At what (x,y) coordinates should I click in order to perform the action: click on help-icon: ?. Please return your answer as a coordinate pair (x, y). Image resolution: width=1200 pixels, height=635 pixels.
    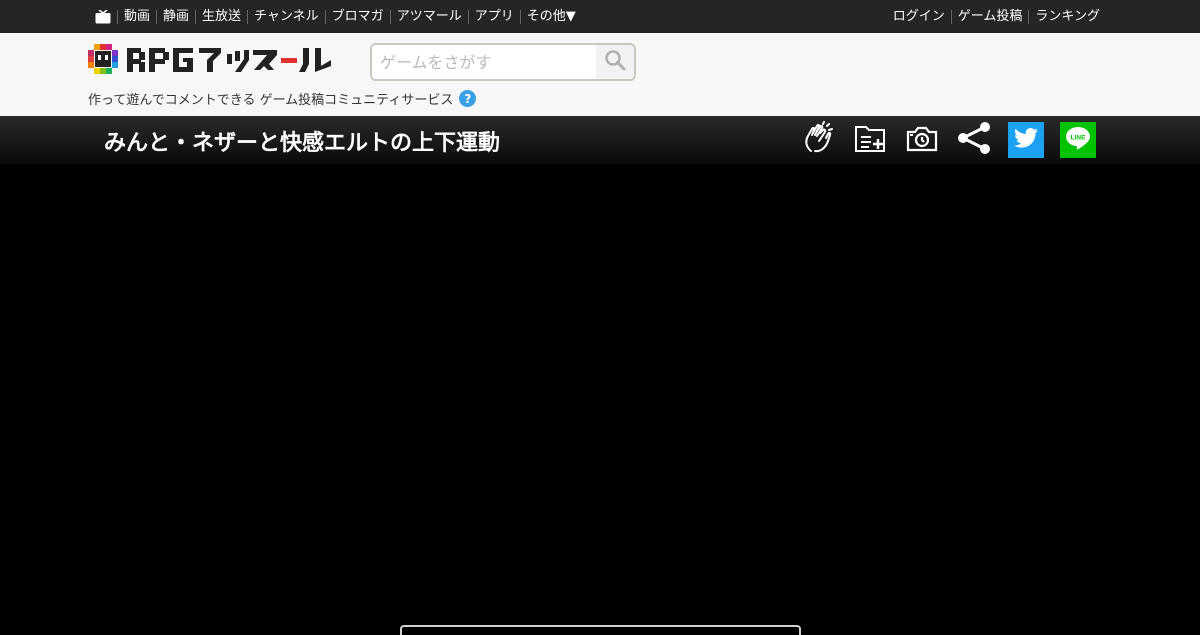
    Looking at the image, I should click on (468, 98).